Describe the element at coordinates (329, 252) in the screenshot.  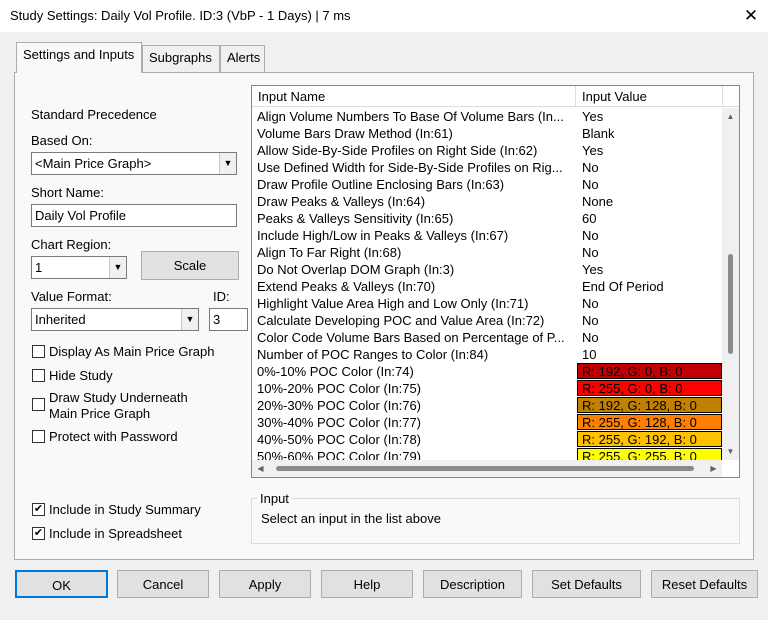
I see `input-name: Align To Far Right (In:68)` at that location.